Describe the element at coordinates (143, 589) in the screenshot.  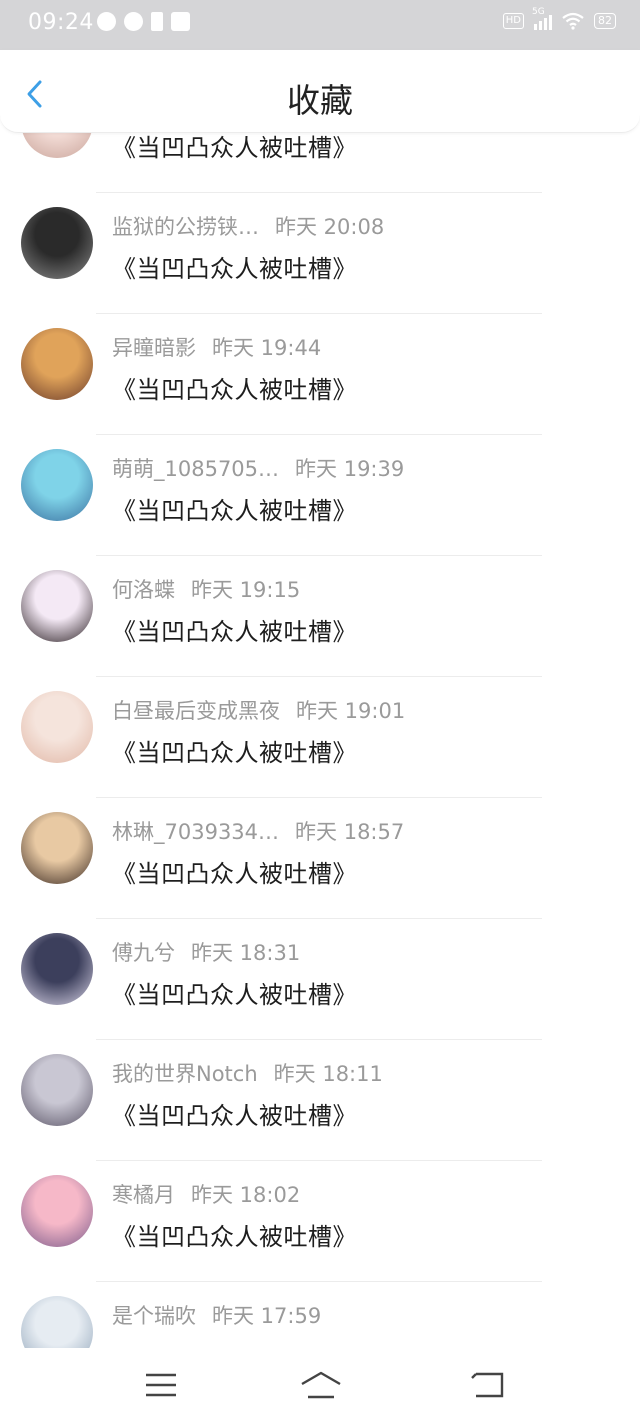
I see `author-name: 何洛蝶` at that location.